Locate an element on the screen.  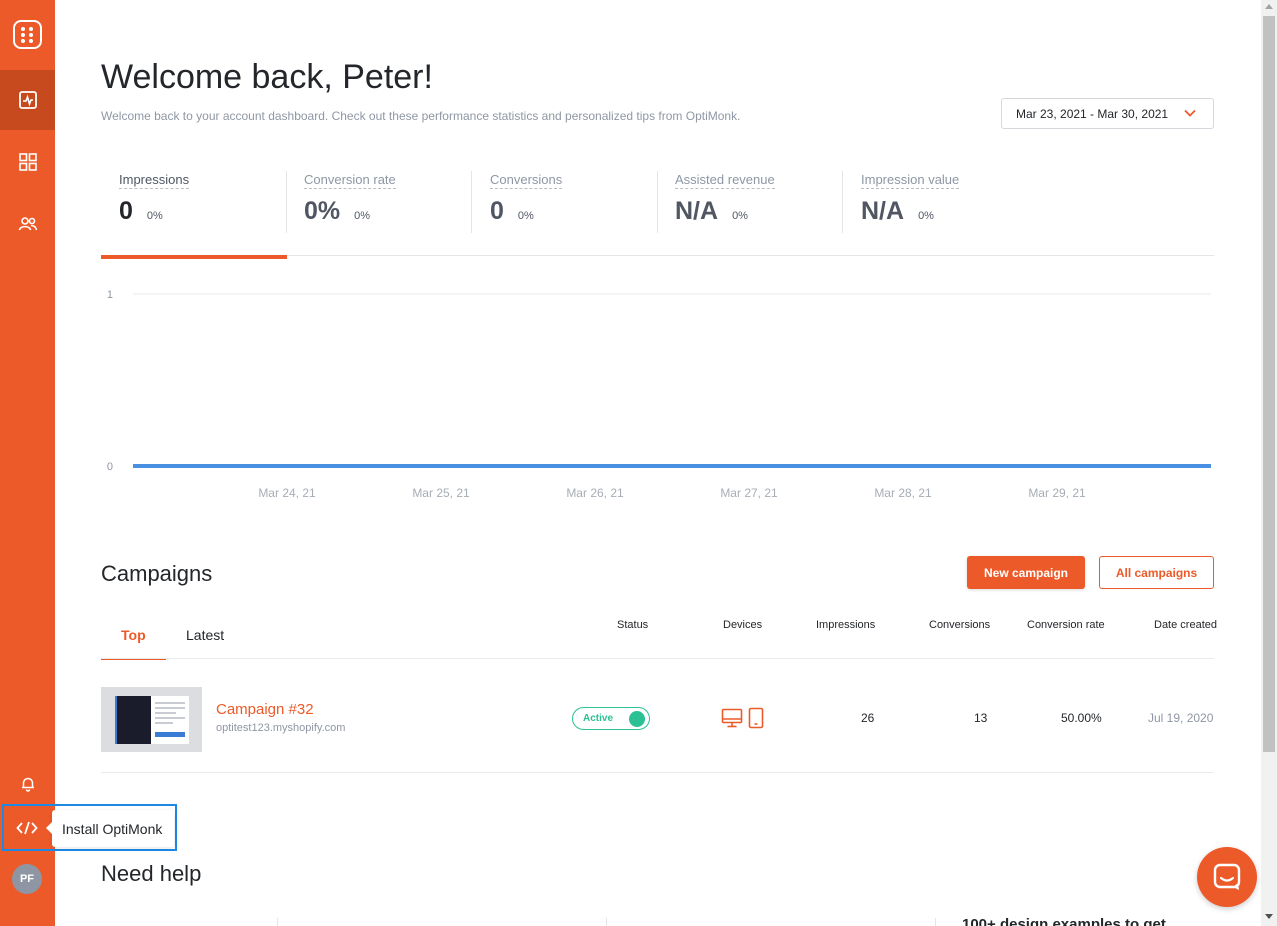
column-header-status: Status is located at coordinates (633, 625).